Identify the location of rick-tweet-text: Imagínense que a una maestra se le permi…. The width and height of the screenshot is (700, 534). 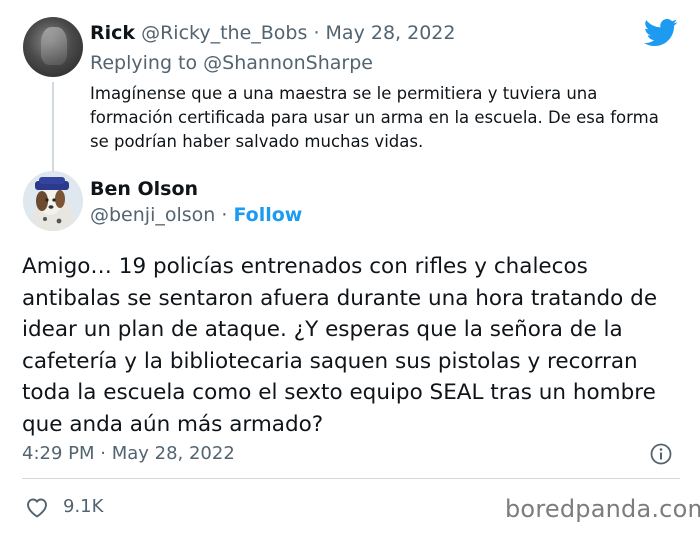
(374, 117).